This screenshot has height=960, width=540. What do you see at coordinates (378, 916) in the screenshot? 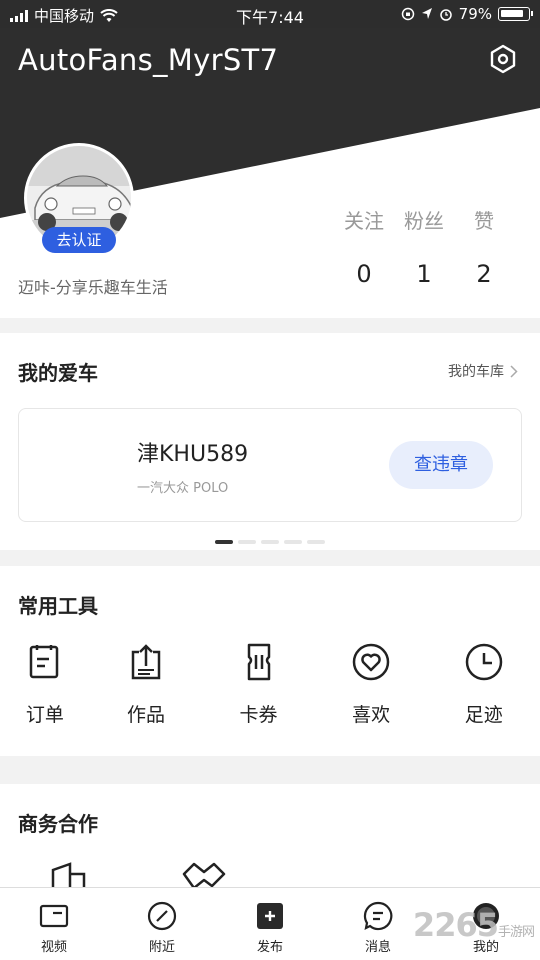
I see `message-icon` at bounding box center [378, 916].